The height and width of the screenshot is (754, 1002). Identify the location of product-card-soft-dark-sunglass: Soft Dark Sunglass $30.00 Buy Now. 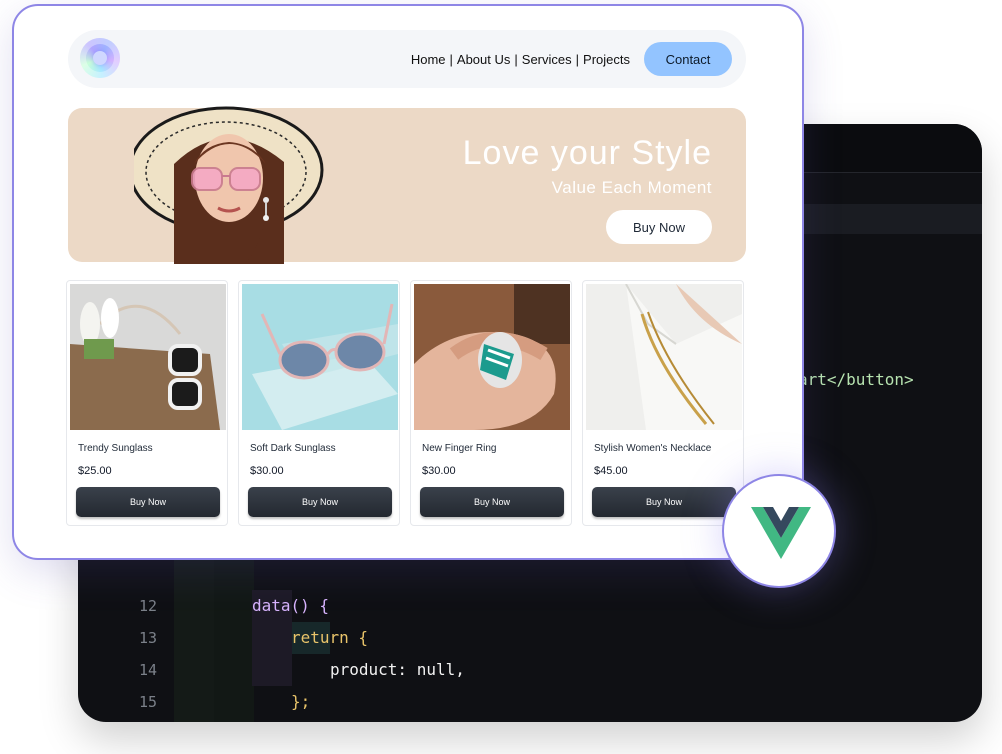
(319, 403).